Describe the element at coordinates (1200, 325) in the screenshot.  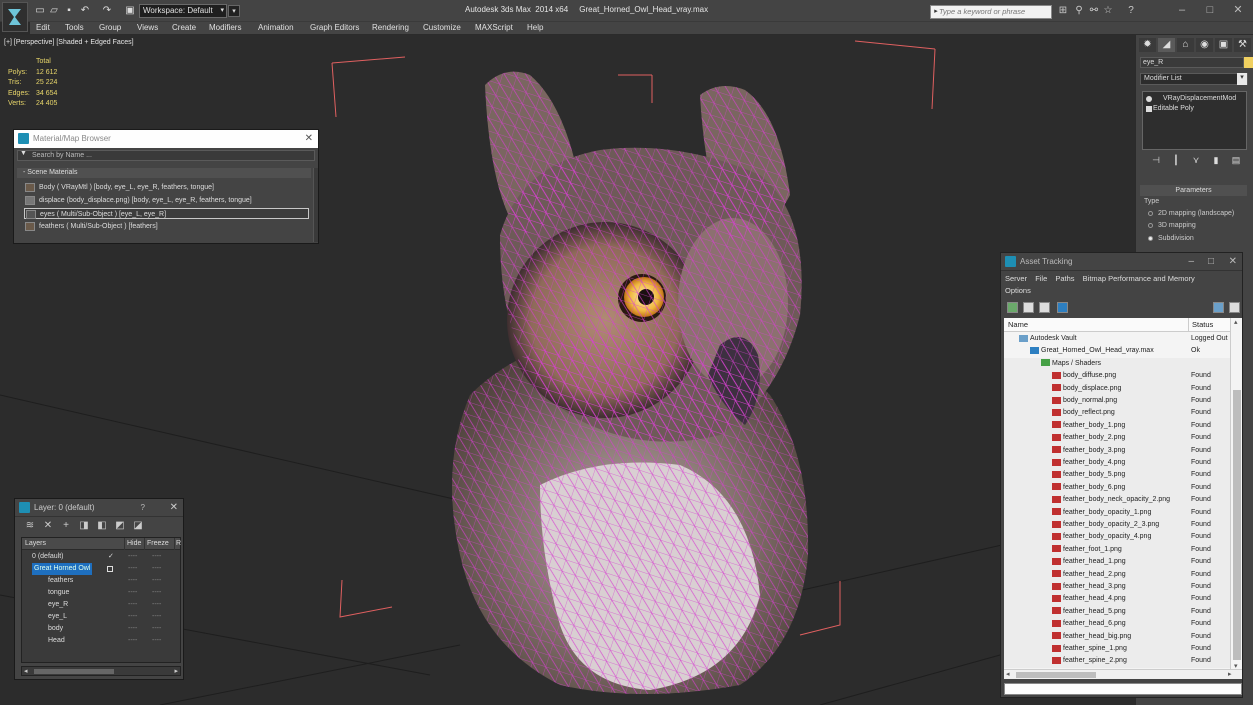
I see `column-status: Status` at that location.